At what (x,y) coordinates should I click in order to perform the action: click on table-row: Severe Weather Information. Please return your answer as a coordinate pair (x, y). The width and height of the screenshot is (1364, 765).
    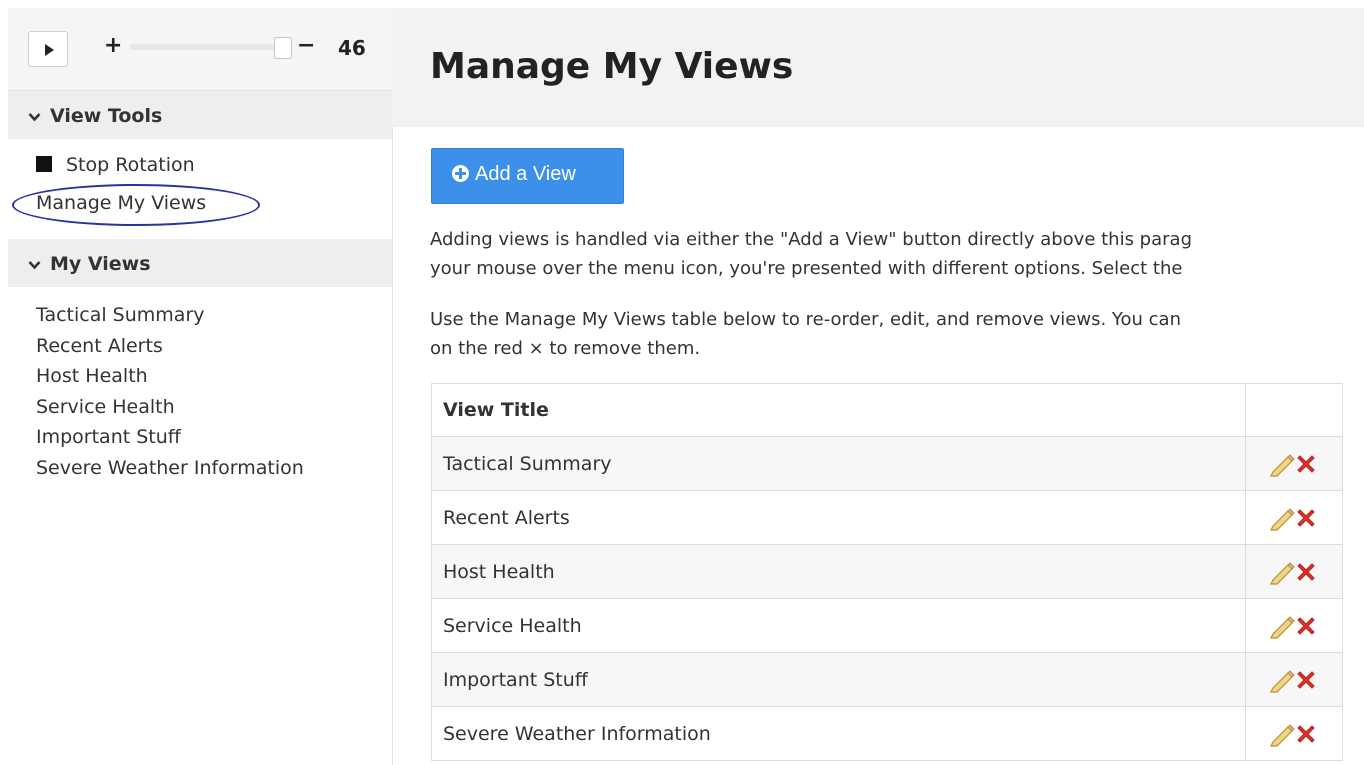
    Looking at the image, I should click on (887, 733).